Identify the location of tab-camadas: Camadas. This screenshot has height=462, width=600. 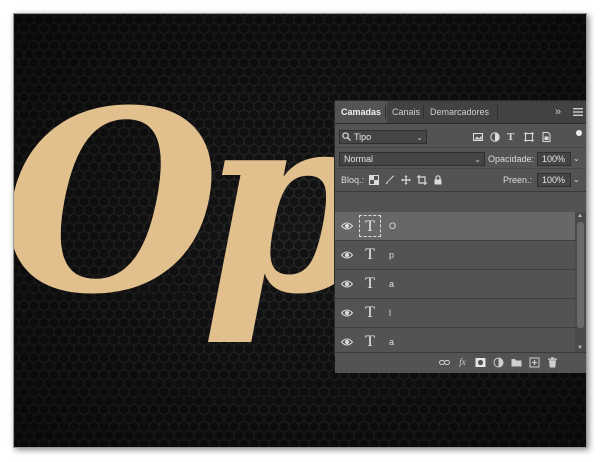
(361, 112).